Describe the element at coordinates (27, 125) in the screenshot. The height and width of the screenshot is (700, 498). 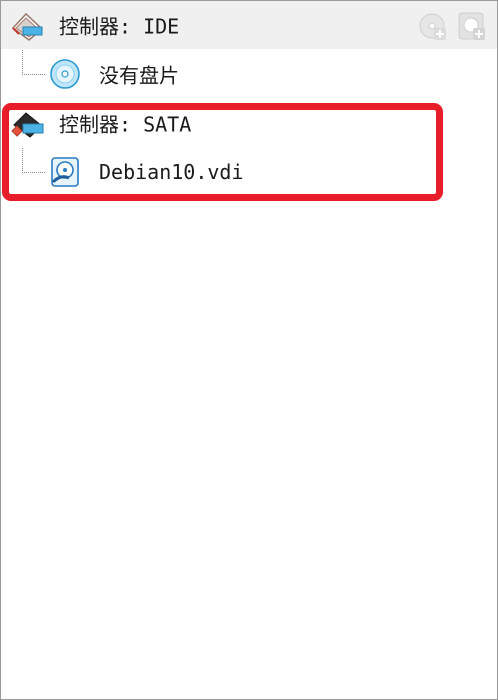
I see `sata-controller-icon` at that location.